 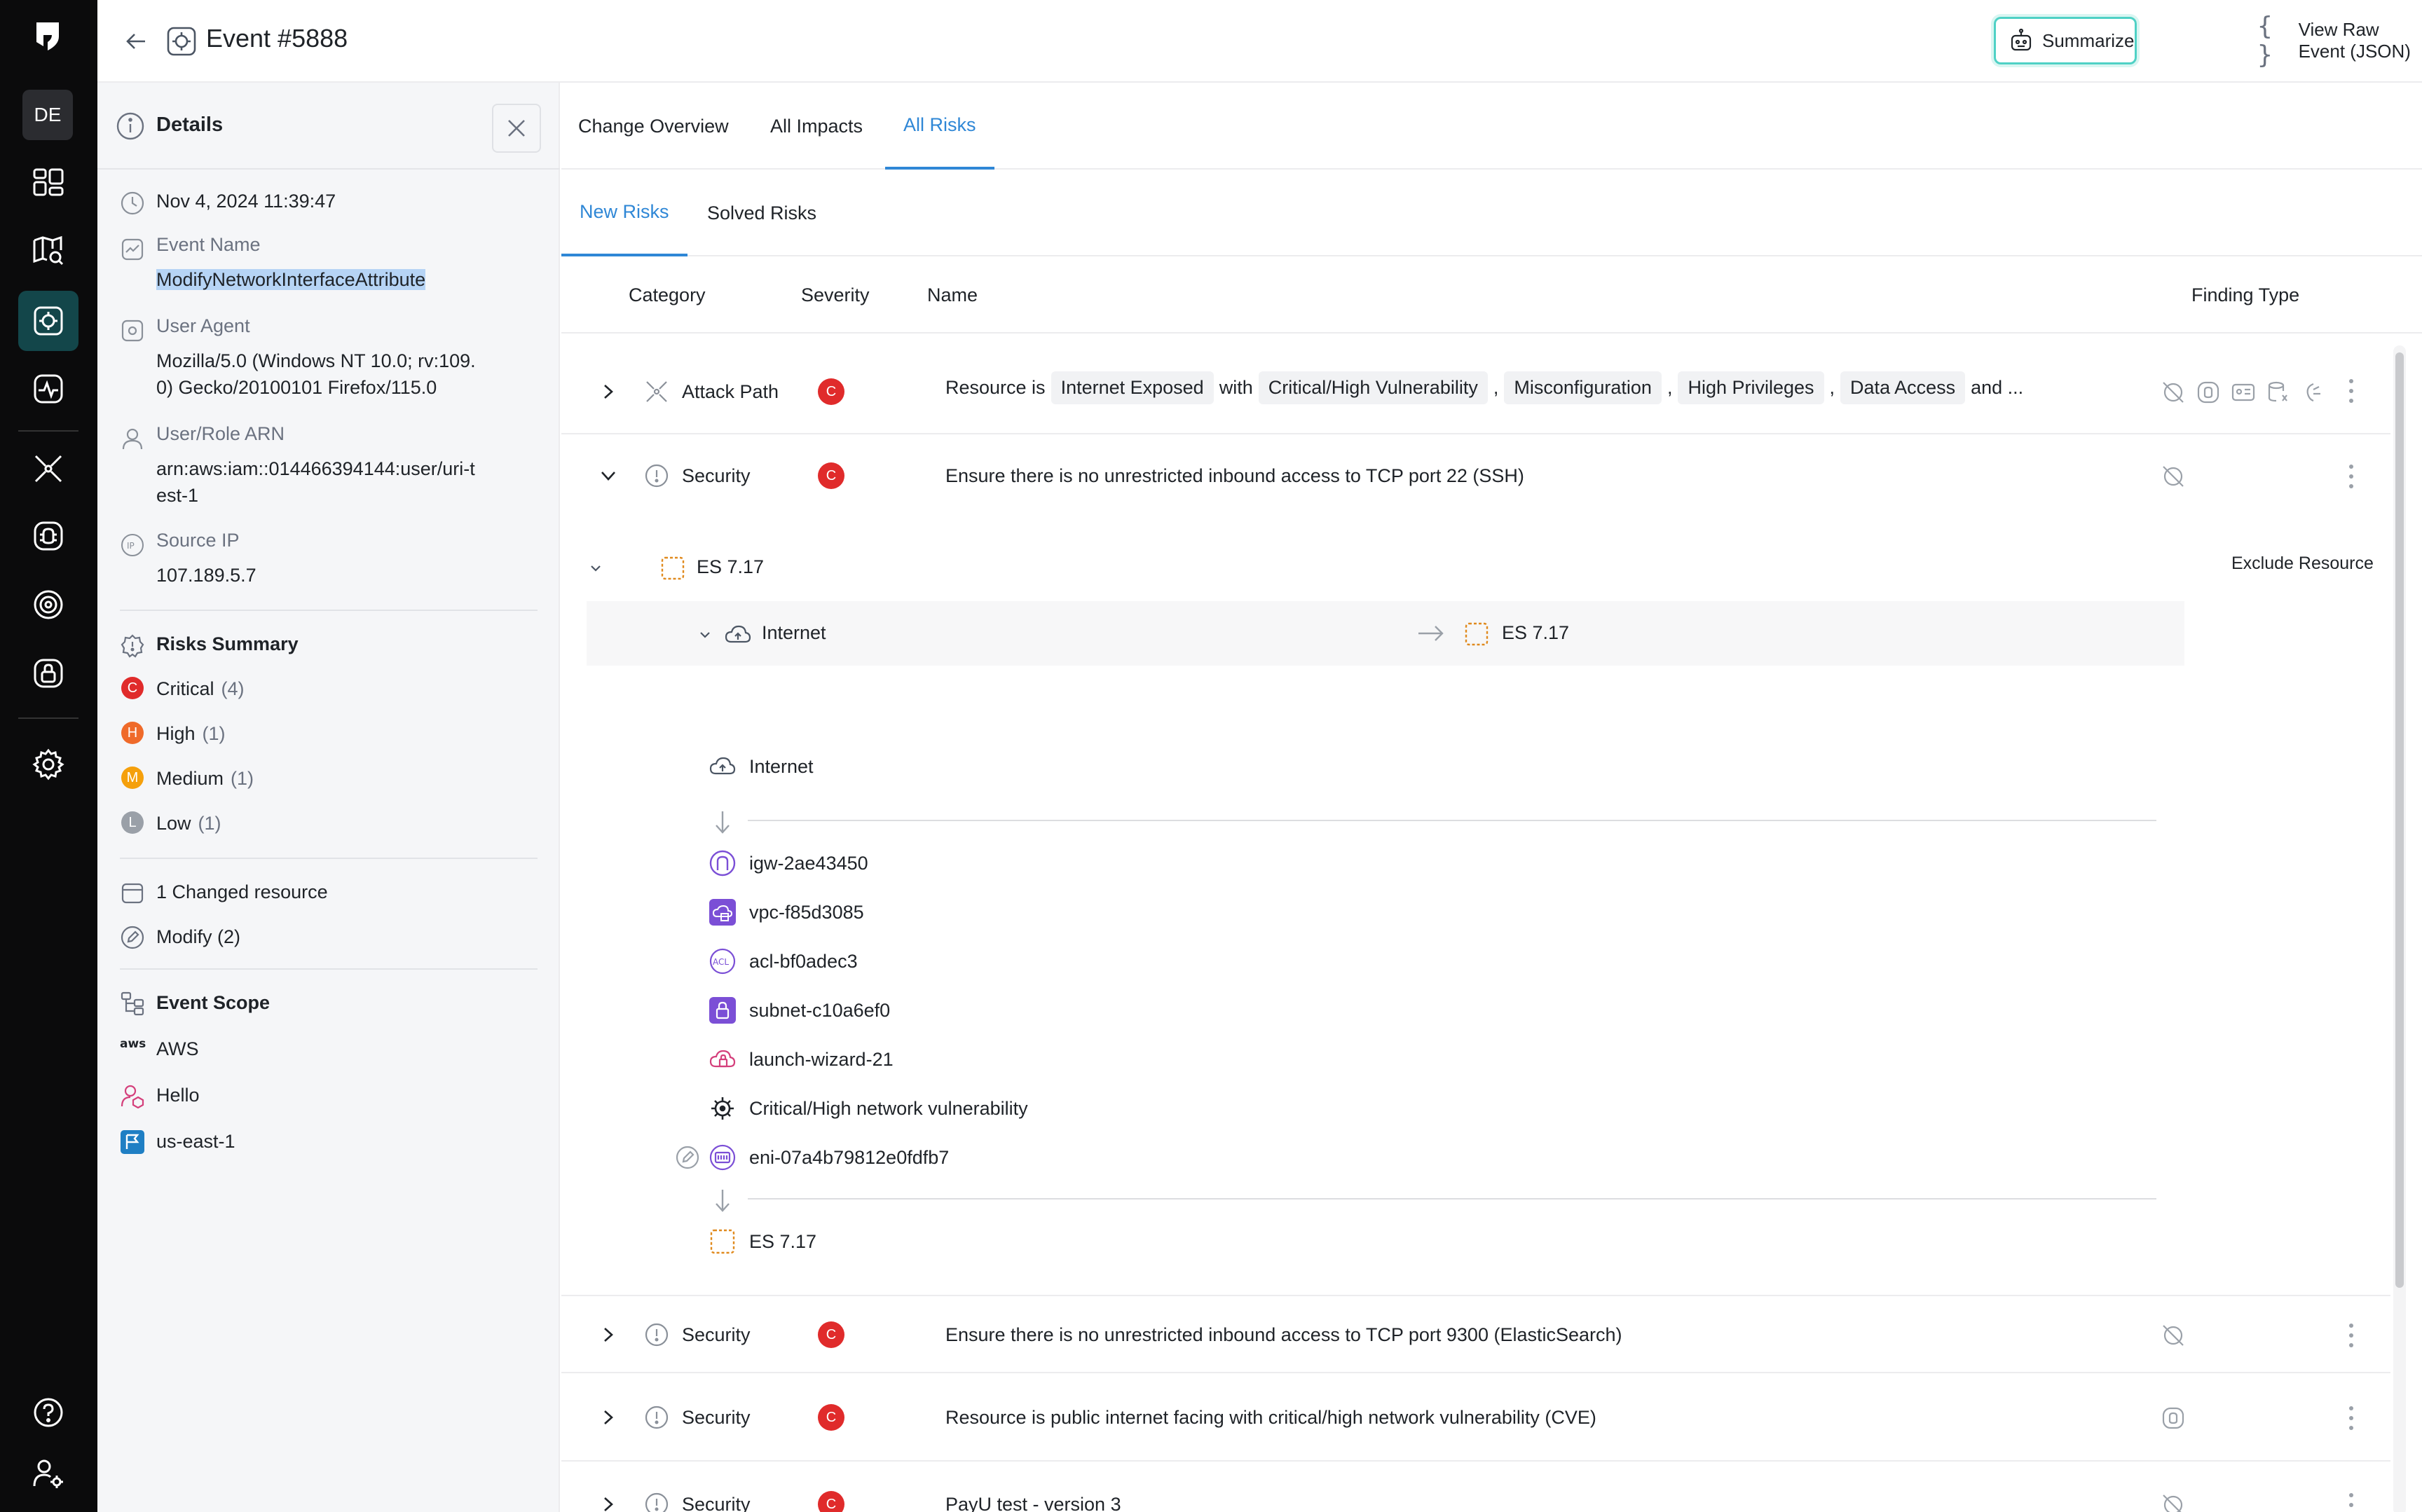 I want to click on close-icon, so click(x=516, y=128).